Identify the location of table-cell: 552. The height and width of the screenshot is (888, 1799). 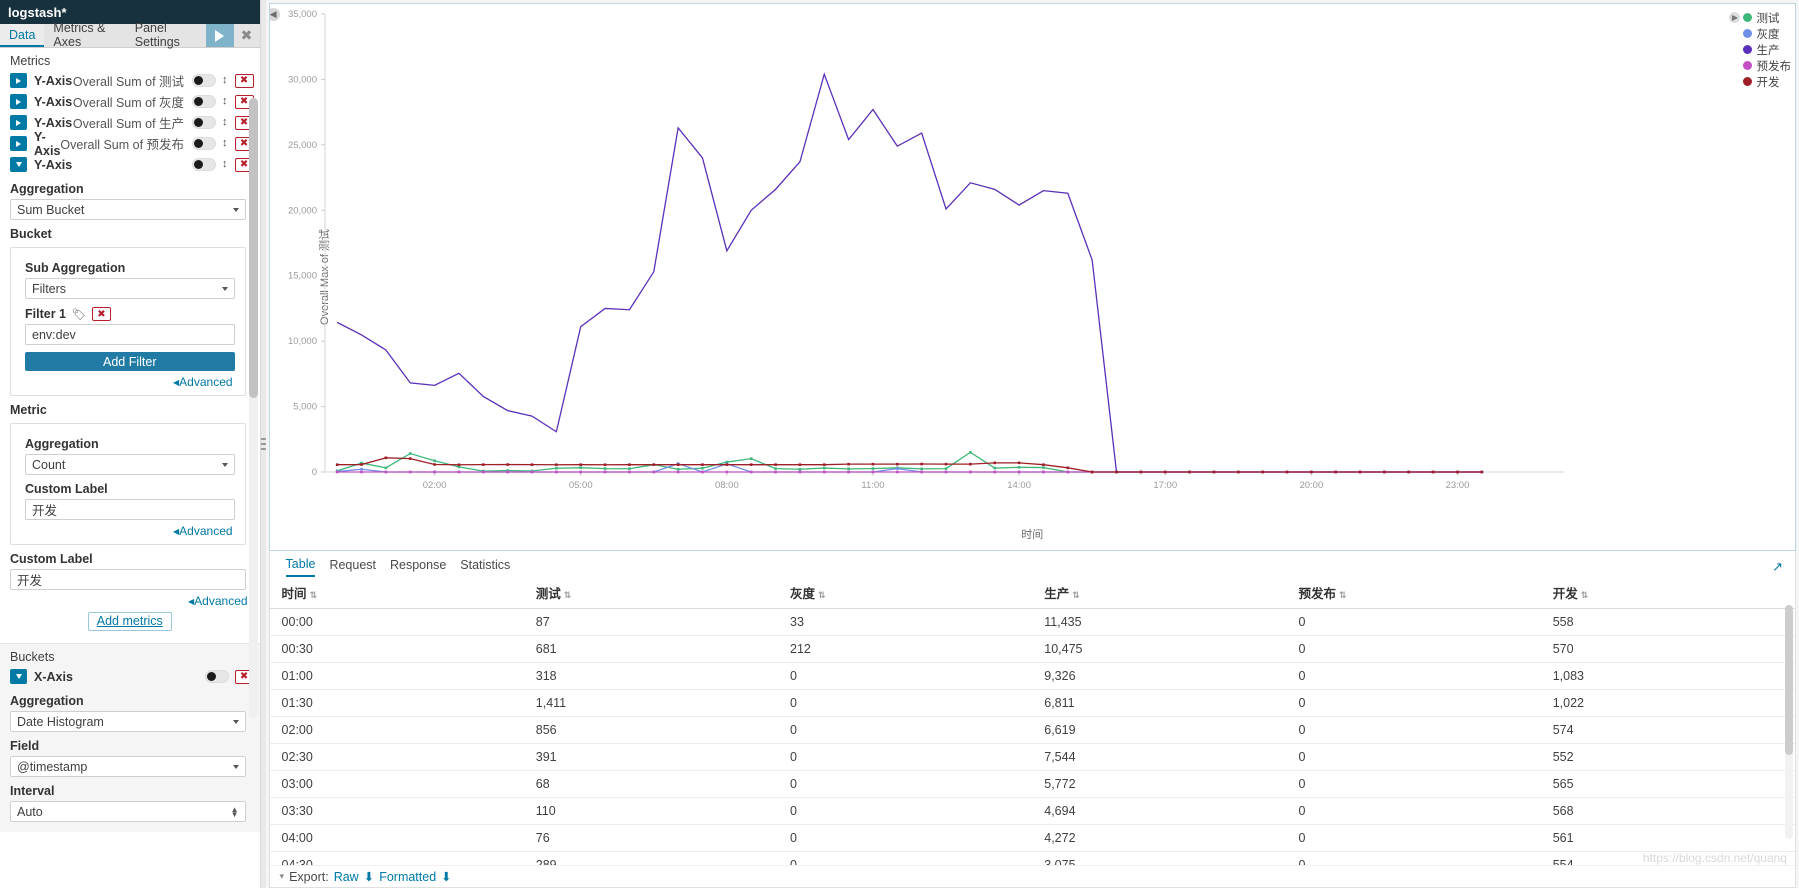
(1667, 757).